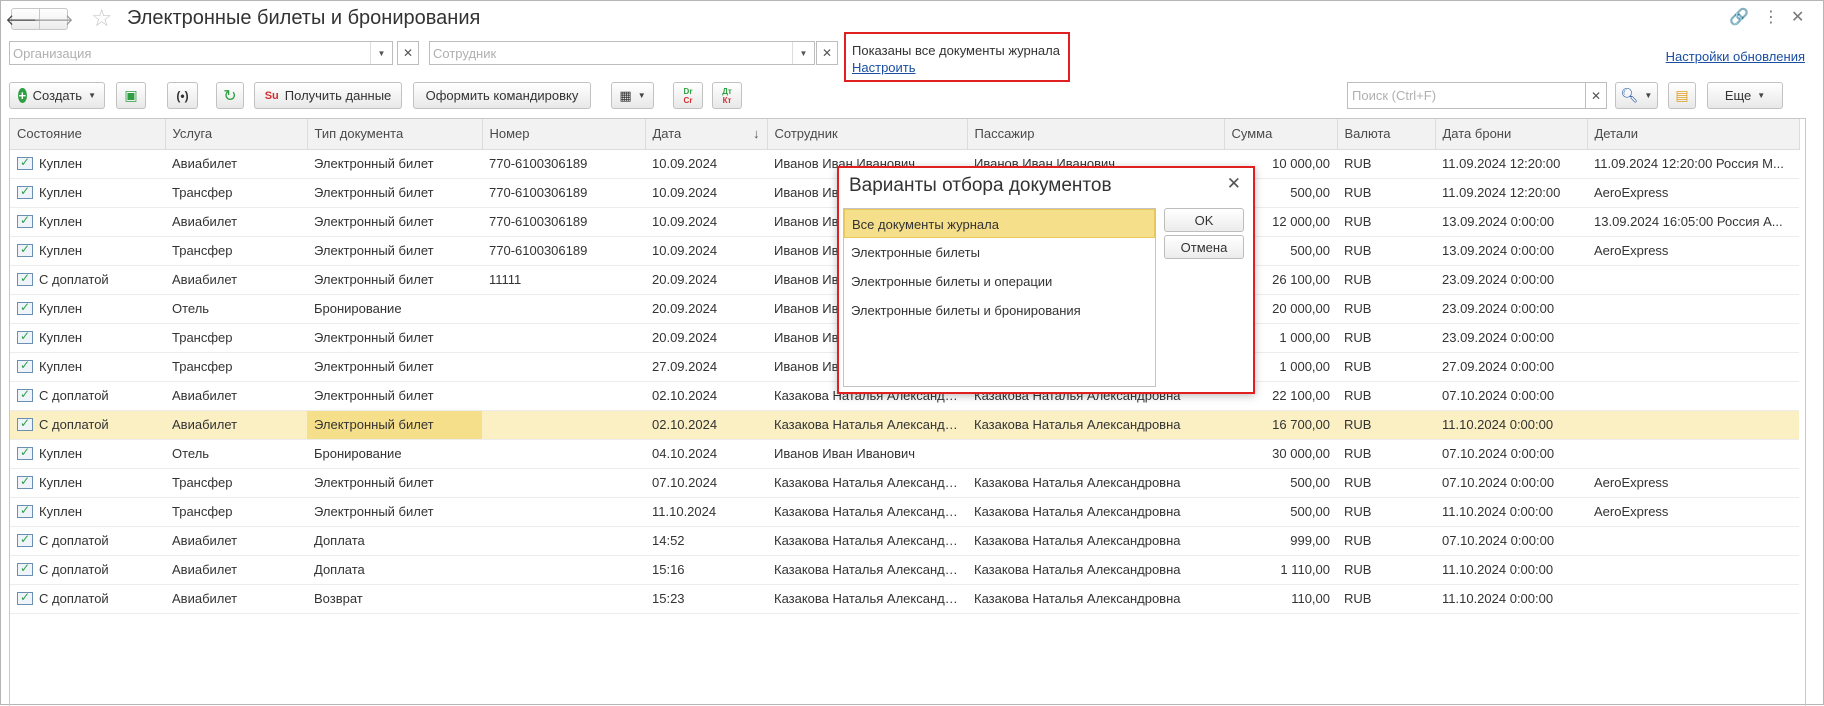 The image size is (1824, 706). I want to click on exchange-button: (•), so click(182, 95).